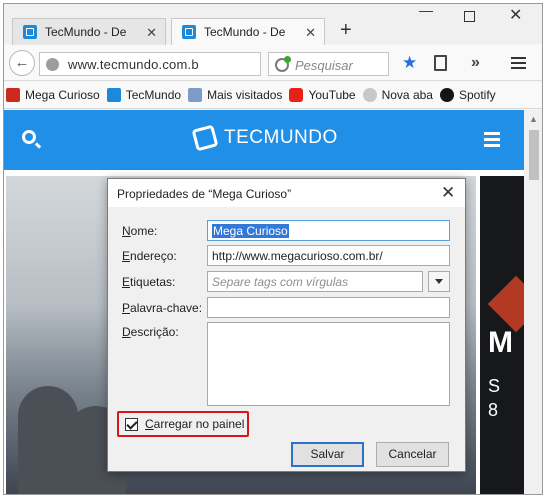 The height and width of the screenshot is (500, 547). Describe the element at coordinates (283, 64) in the screenshot. I see `search-engine-icon` at that location.